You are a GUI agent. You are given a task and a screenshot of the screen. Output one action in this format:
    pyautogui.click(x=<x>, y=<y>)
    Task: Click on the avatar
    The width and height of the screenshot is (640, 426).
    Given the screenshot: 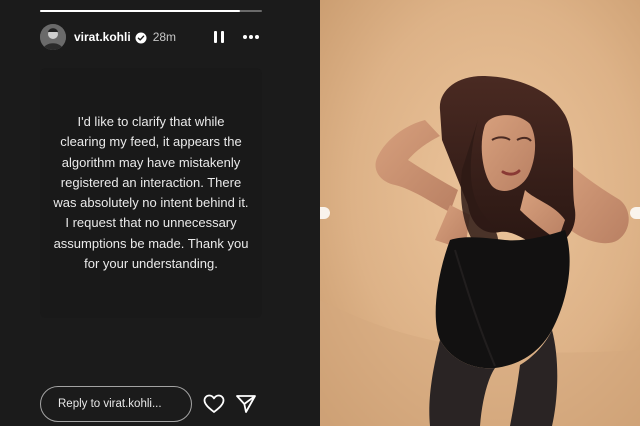 What is the action you would take?
    pyautogui.click(x=53, y=37)
    